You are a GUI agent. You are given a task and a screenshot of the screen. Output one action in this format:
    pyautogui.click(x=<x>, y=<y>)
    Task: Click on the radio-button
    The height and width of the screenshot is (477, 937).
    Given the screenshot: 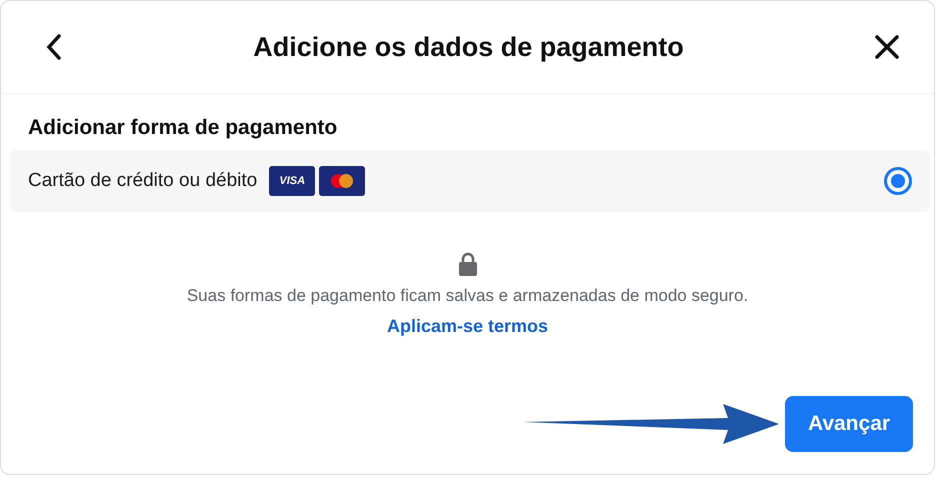 What is the action you would take?
    pyautogui.click(x=898, y=181)
    